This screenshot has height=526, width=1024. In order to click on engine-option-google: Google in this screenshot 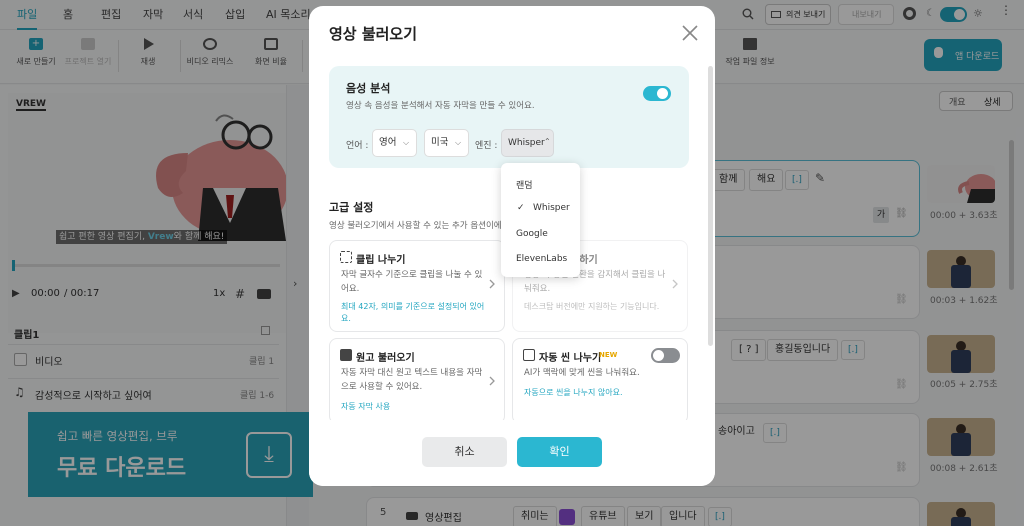, I will do `click(532, 234)`.